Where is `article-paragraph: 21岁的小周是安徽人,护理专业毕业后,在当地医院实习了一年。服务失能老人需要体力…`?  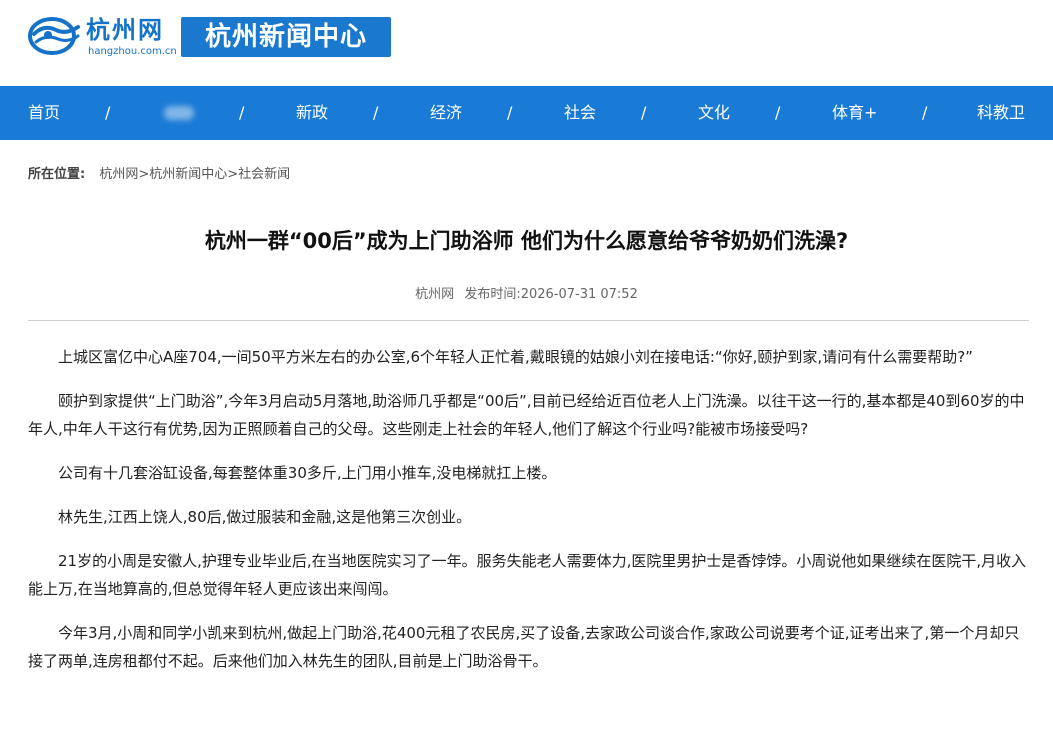
article-paragraph: 21岁的小周是安徽人,护理专业毕业后,在当地医院实习了一年。服务失能老人需要体力… is located at coordinates (527, 575).